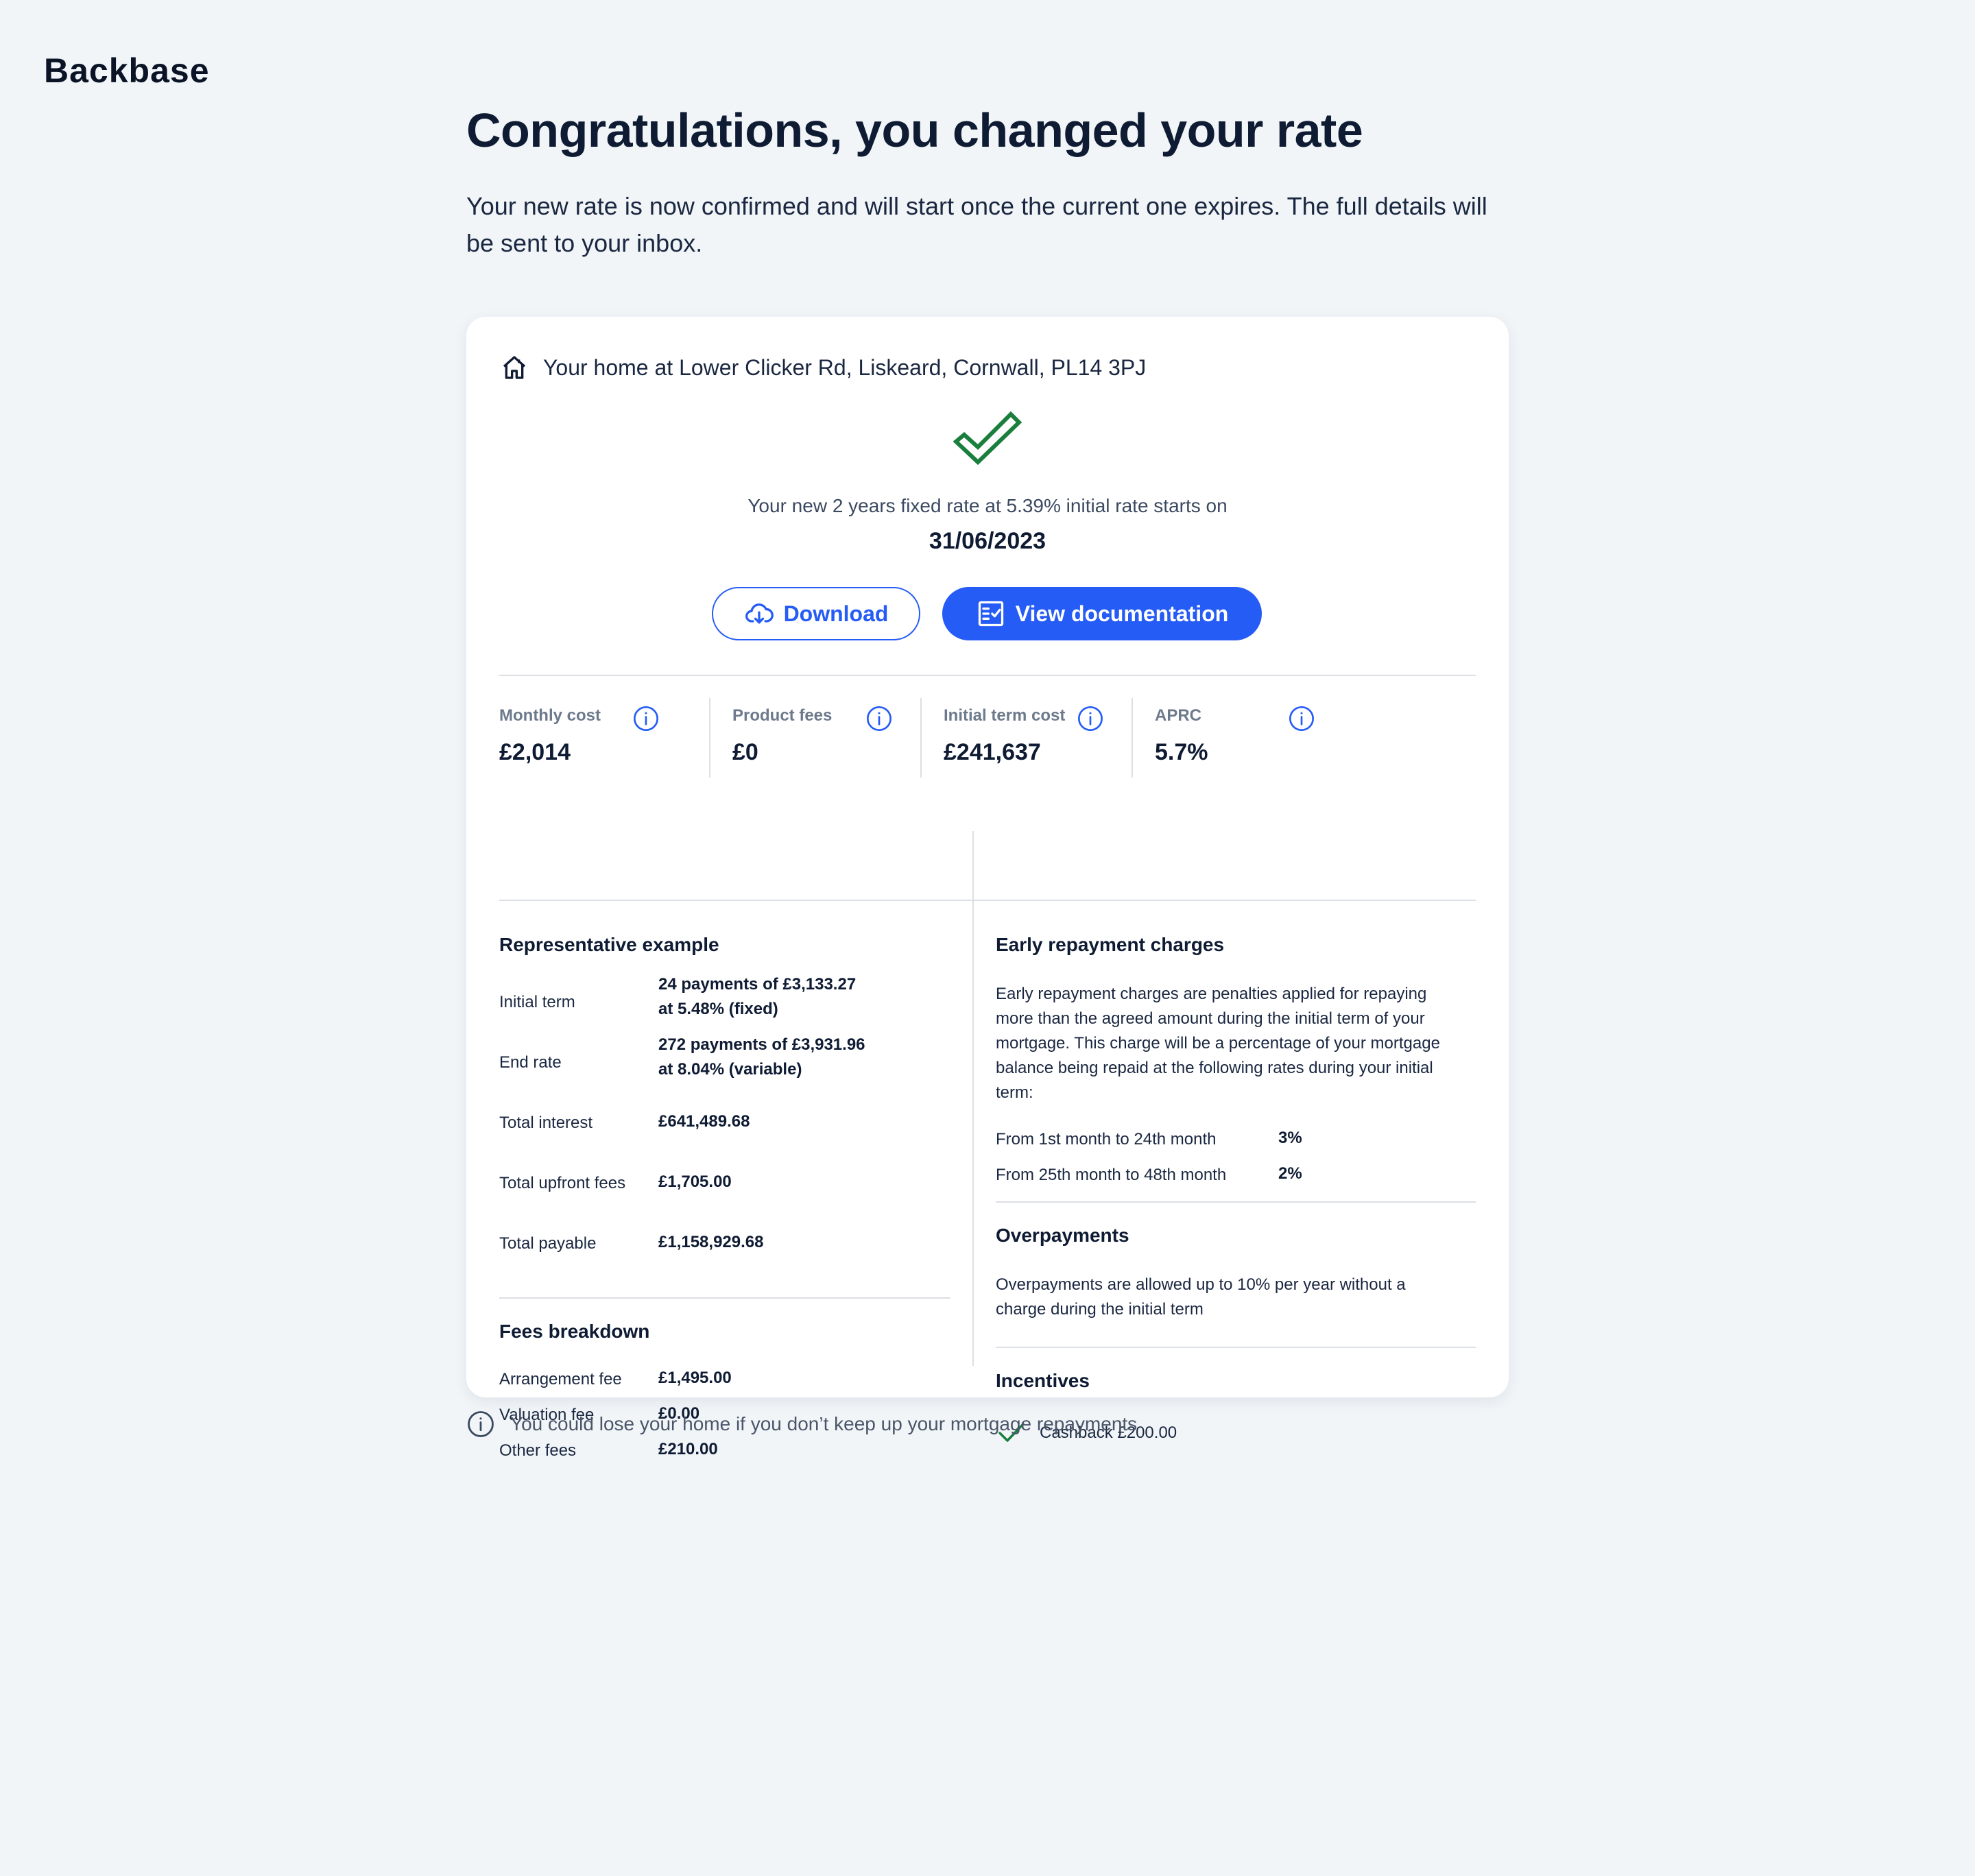 This screenshot has height=1876, width=1975. Describe the element at coordinates (1100, 1309) in the screenshot. I see `paragraph-line: charge during the initial term` at that location.